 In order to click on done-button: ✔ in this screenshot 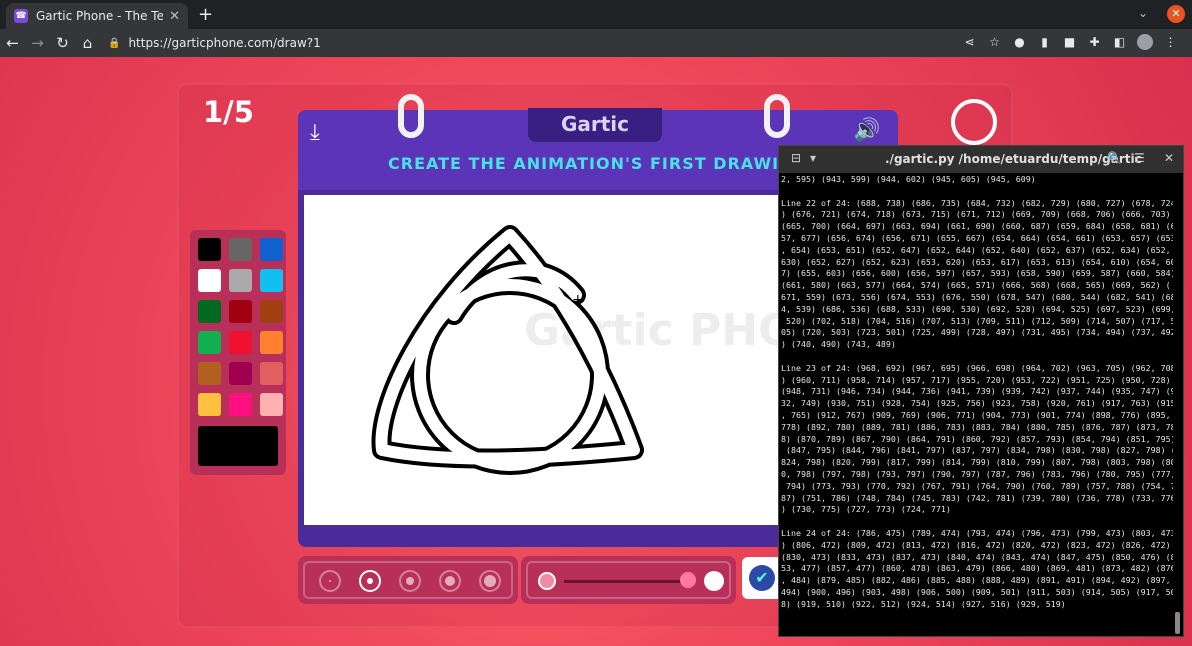, I will do `click(762, 578)`.